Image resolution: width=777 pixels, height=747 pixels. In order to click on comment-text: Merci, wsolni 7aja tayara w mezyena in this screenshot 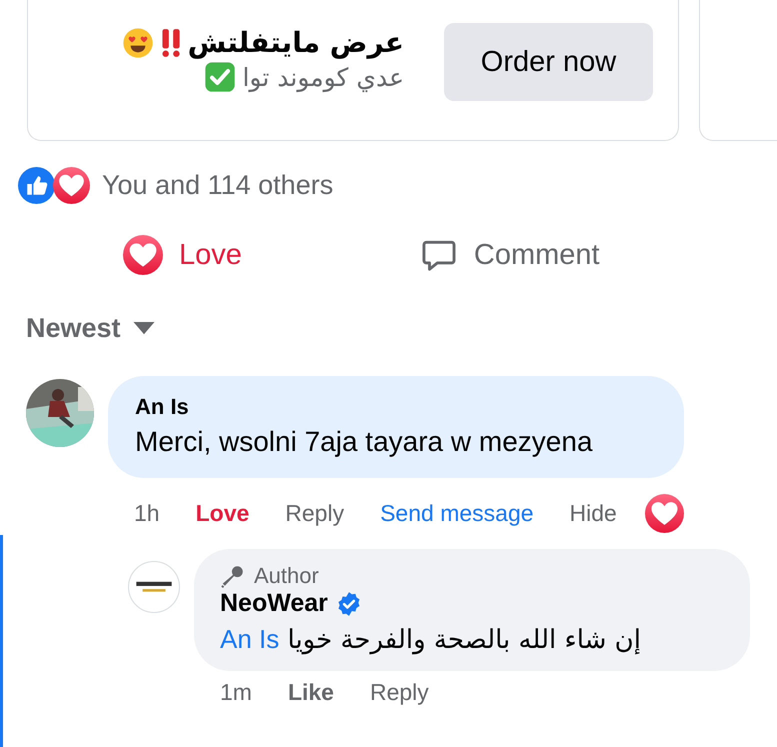, I will do `click(364, 442)`.